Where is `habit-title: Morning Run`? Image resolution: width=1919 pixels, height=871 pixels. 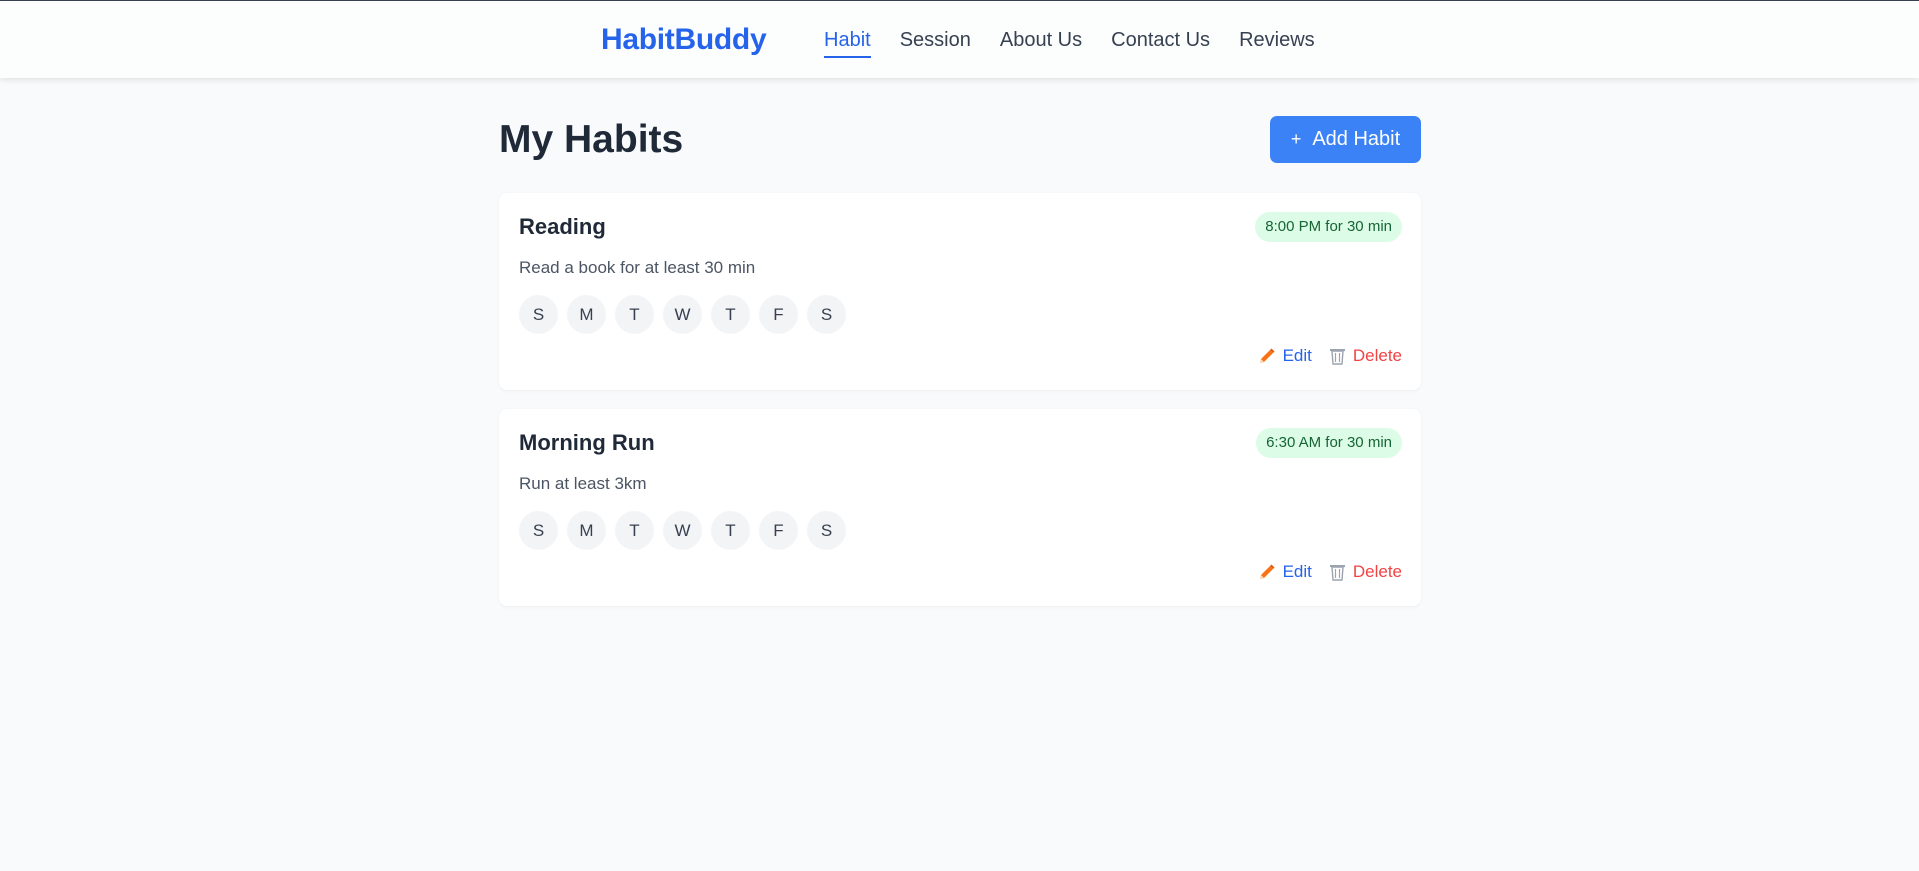 habit-title: Morning Run is located at coordinates (587, 442).